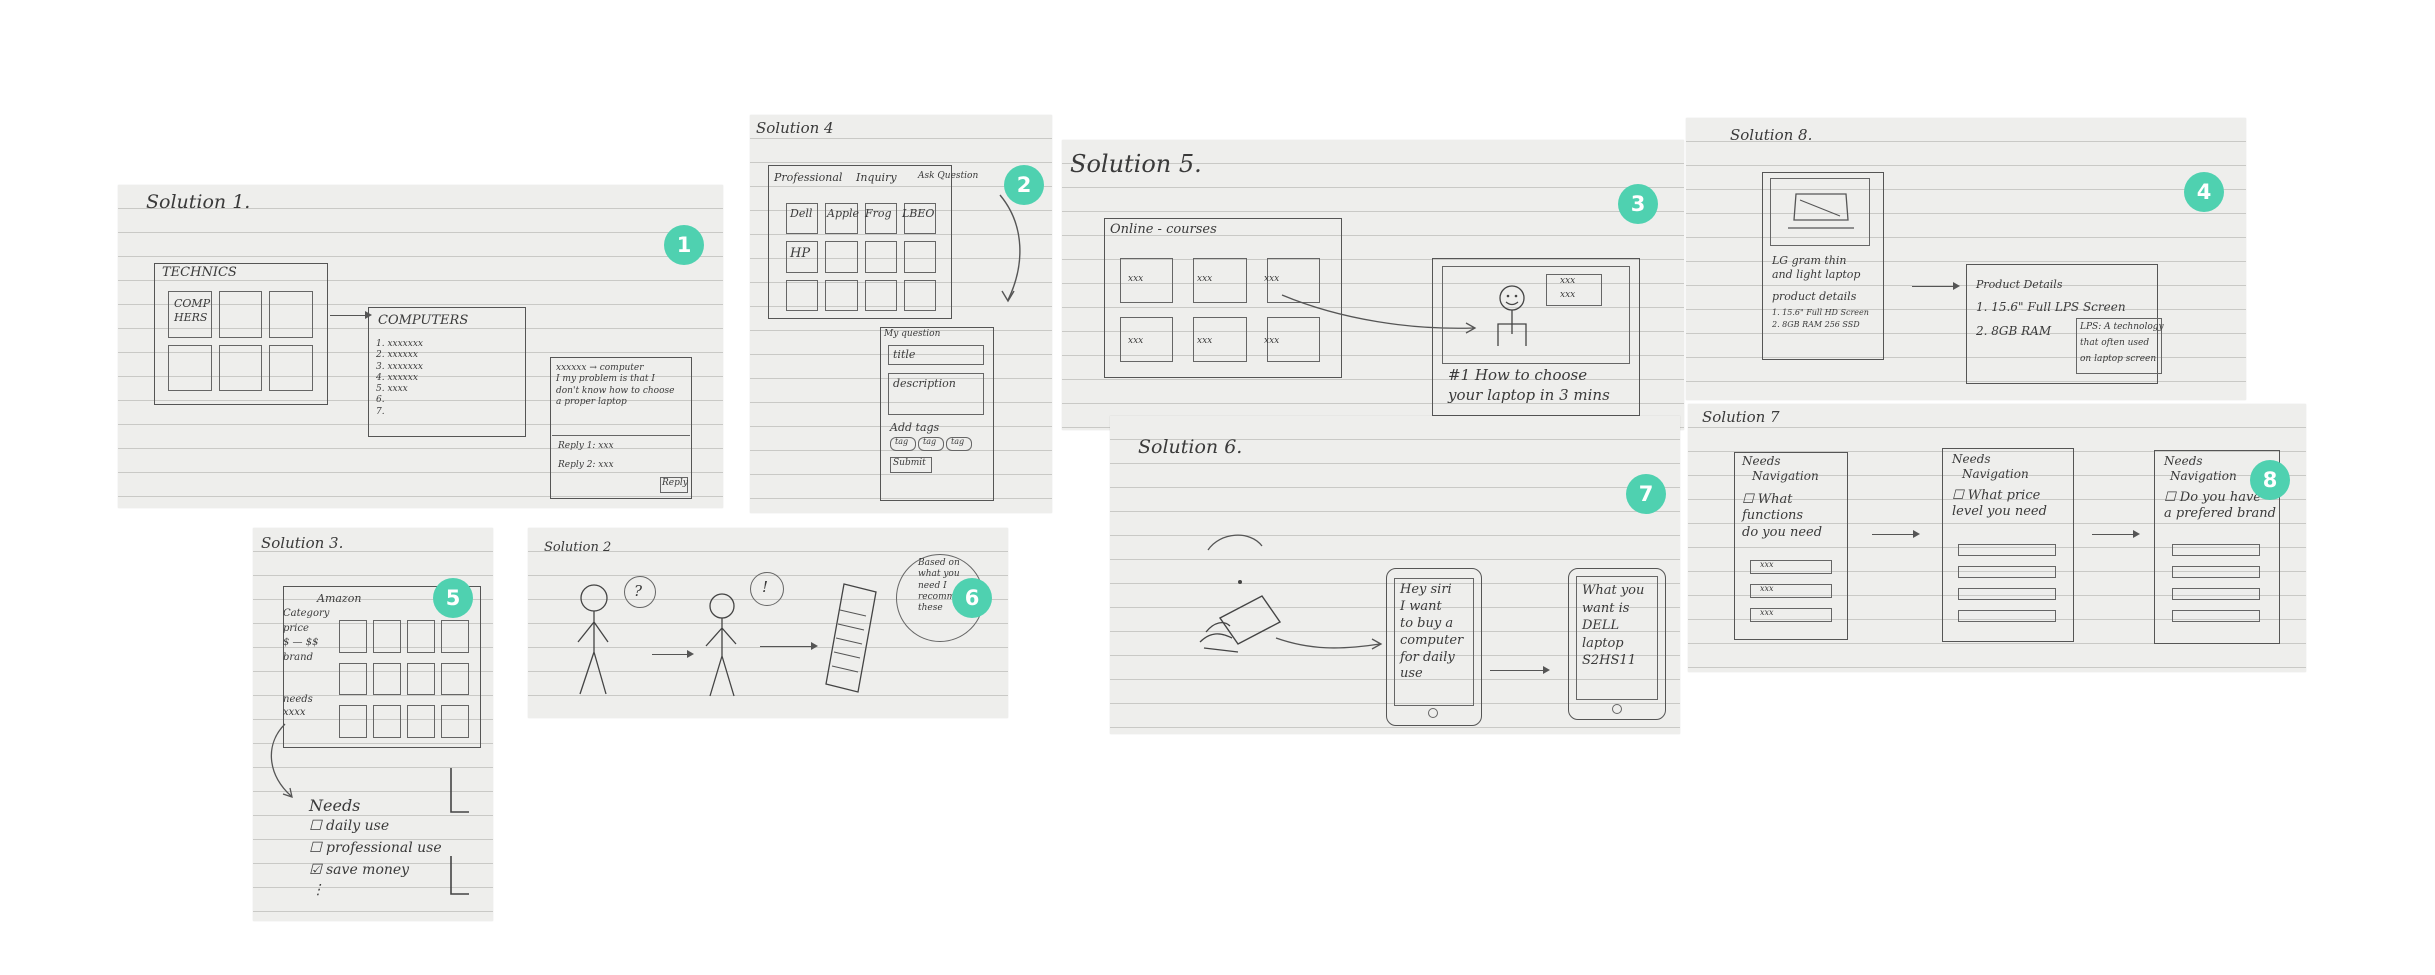 Image resolution: width=2435 pixels, height=975 pixels. Describe the element at coordinates (306, 663) in the screenshot. I see `filter-column: Category price $ — $$ brand needs xxxx` at that location.